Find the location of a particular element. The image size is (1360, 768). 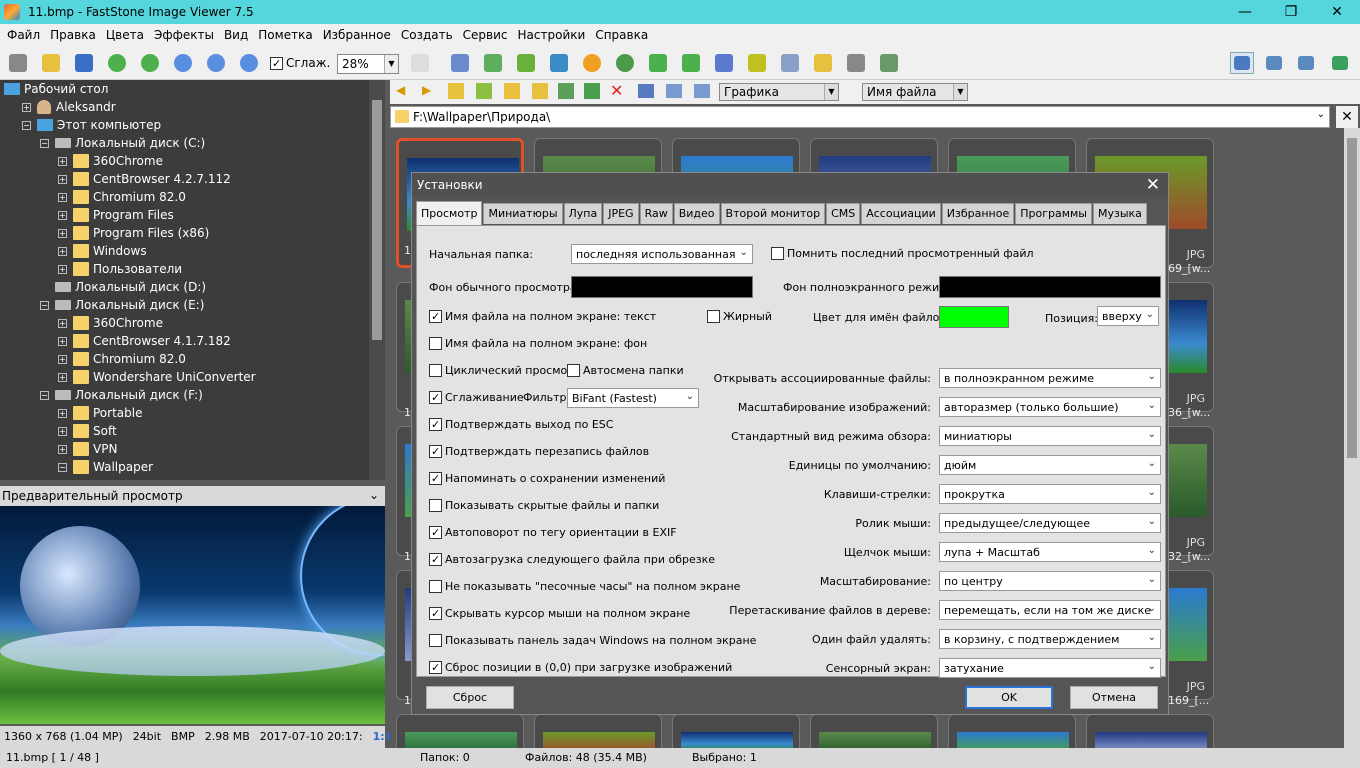

window-mode-icon is located at coordinates (1306, 63).